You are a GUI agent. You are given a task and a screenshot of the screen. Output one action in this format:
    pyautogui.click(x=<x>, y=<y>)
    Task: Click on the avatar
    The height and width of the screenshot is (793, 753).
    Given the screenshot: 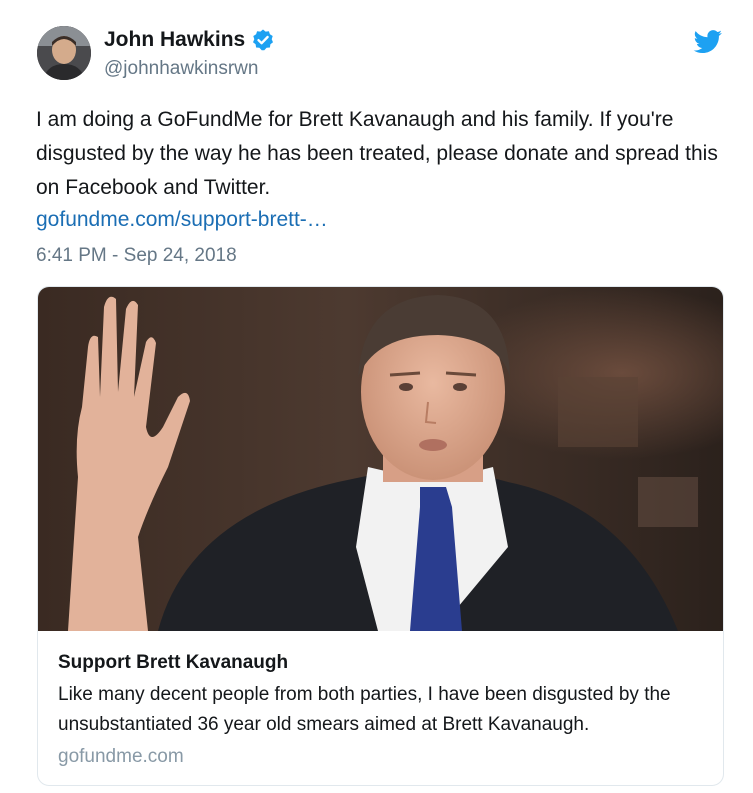 What is the action you would take?
    pyautogui.click(x=64, y=53)
    